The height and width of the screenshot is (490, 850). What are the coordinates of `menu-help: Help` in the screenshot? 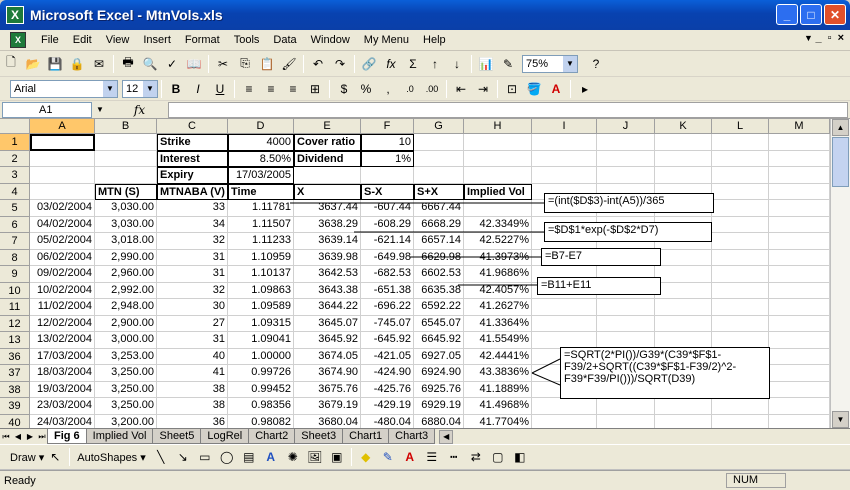 It's located at (434, 40).